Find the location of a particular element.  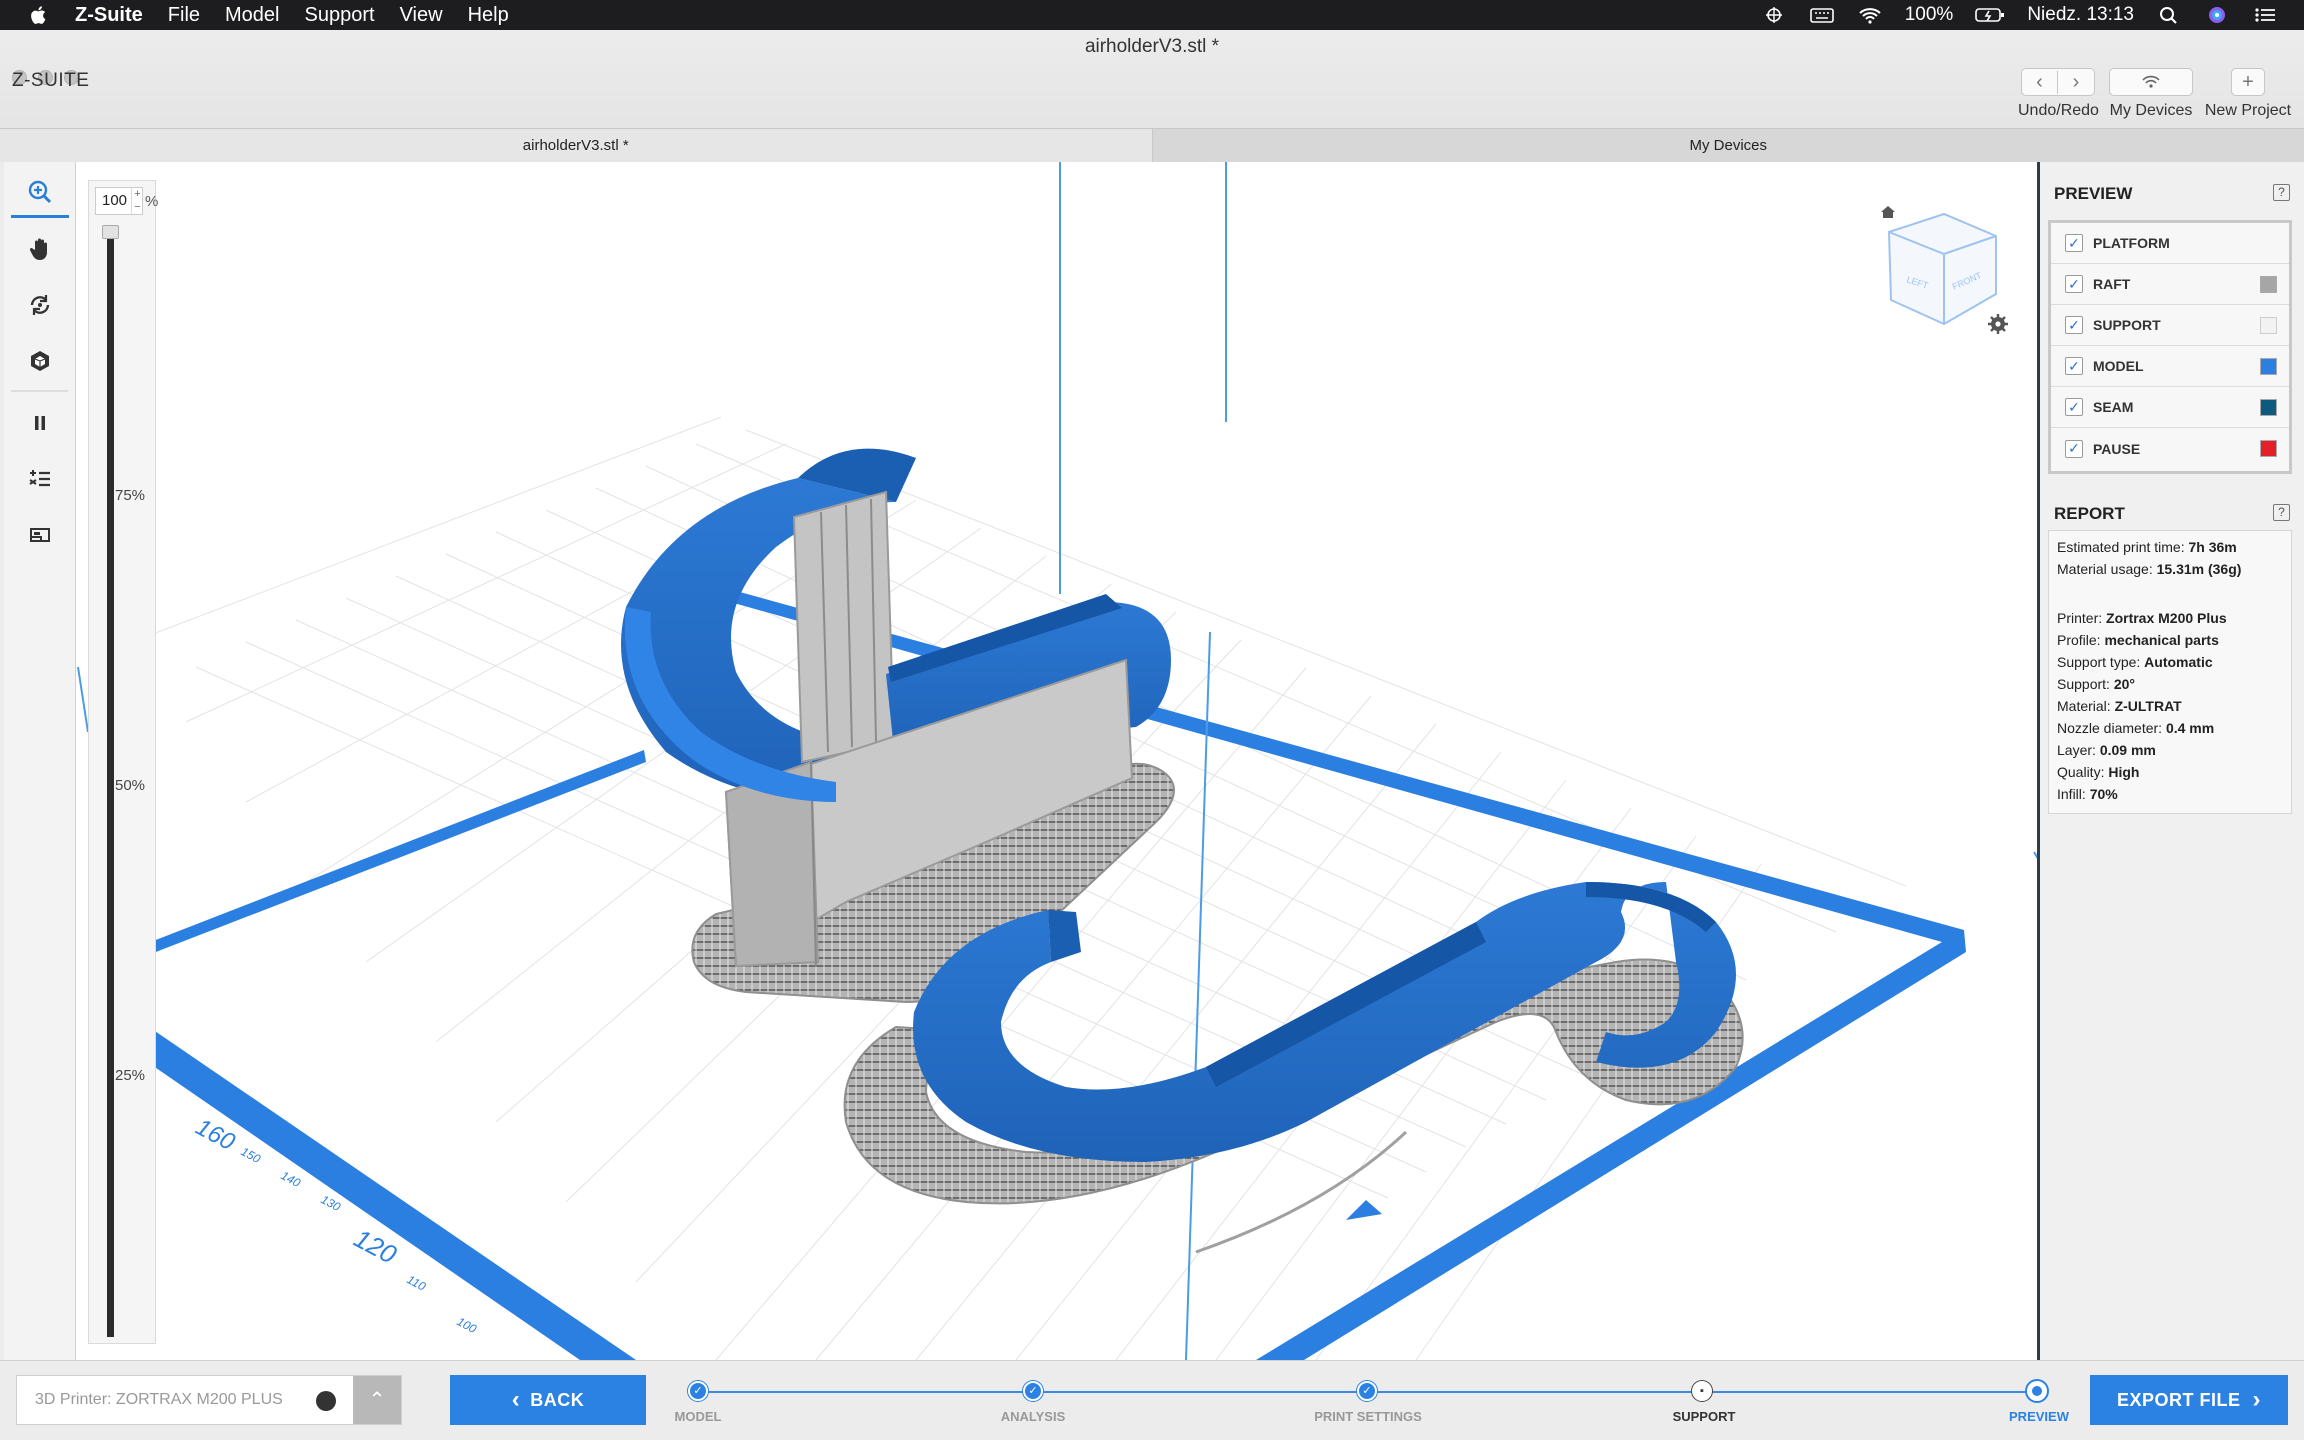

rotate-tool is located at coordinates (40, 305).